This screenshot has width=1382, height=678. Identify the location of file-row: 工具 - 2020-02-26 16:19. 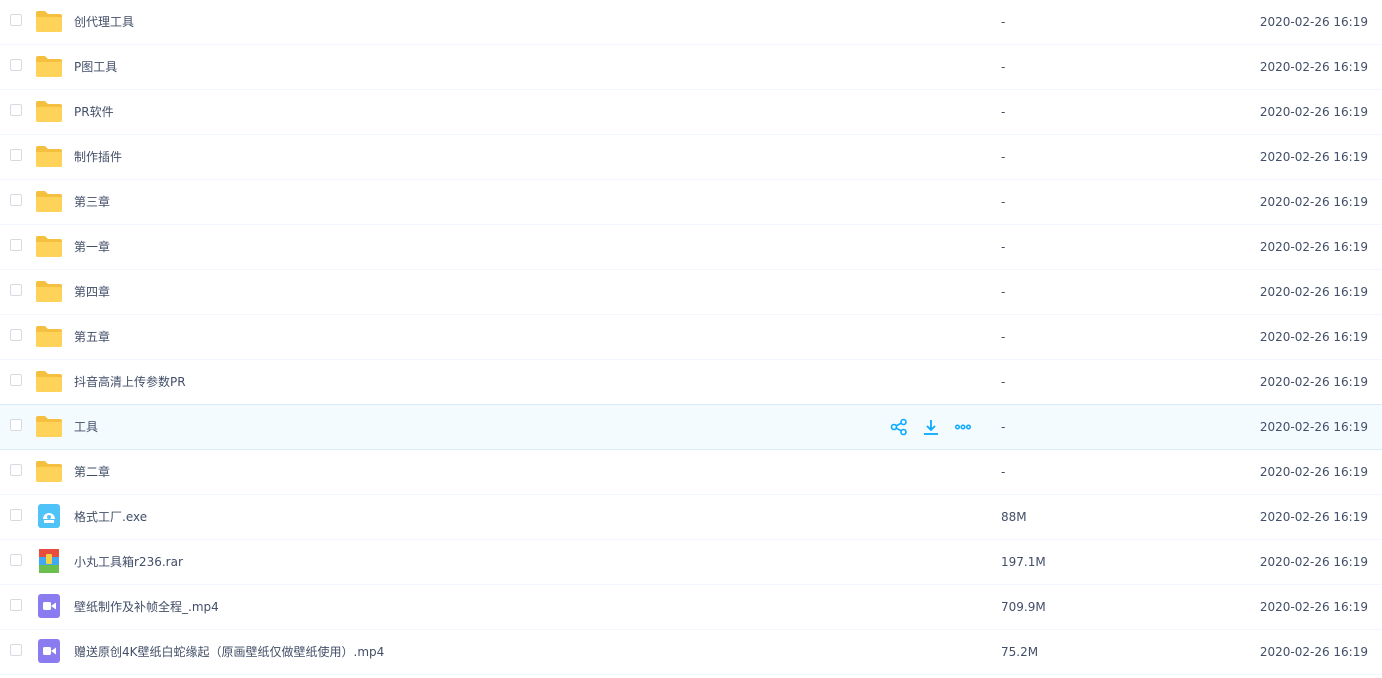
(691, 427).